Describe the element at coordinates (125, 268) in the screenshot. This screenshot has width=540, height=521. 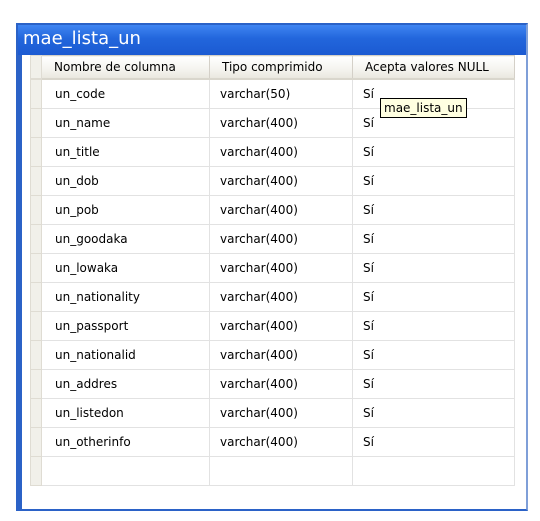
I see `column-name-cell: un_lowaka` at that location.